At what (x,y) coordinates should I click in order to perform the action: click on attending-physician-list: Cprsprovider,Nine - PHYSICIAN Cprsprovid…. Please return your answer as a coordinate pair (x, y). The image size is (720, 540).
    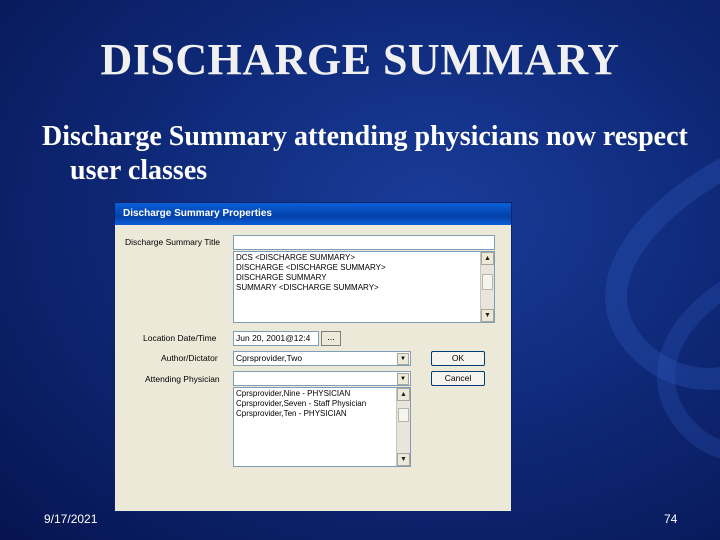
    Looking at the image, I should click on (322, 427).